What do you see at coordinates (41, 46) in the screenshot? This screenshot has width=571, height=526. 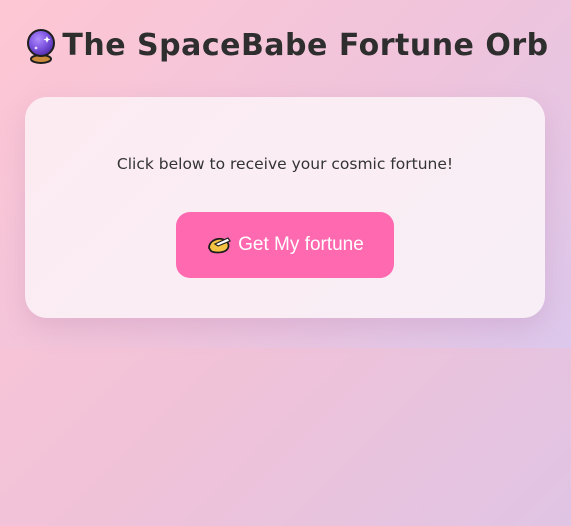 I see `crystal-ball-icon` at bounding box center [41, 46].